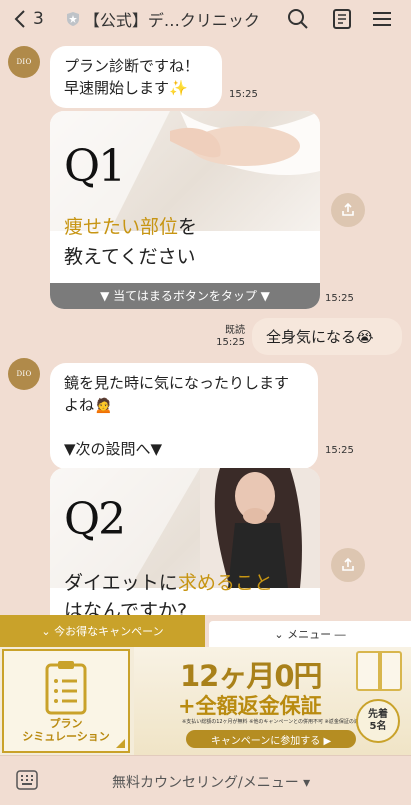  I want to click on verified-shield-icon, so click(72, 19).